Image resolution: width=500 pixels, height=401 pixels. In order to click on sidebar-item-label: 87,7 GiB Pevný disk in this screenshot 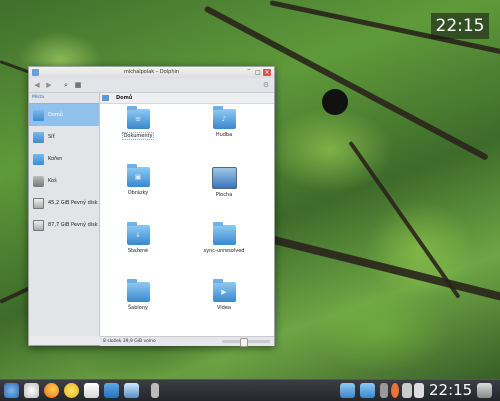, I will do `click(73, 225)`.